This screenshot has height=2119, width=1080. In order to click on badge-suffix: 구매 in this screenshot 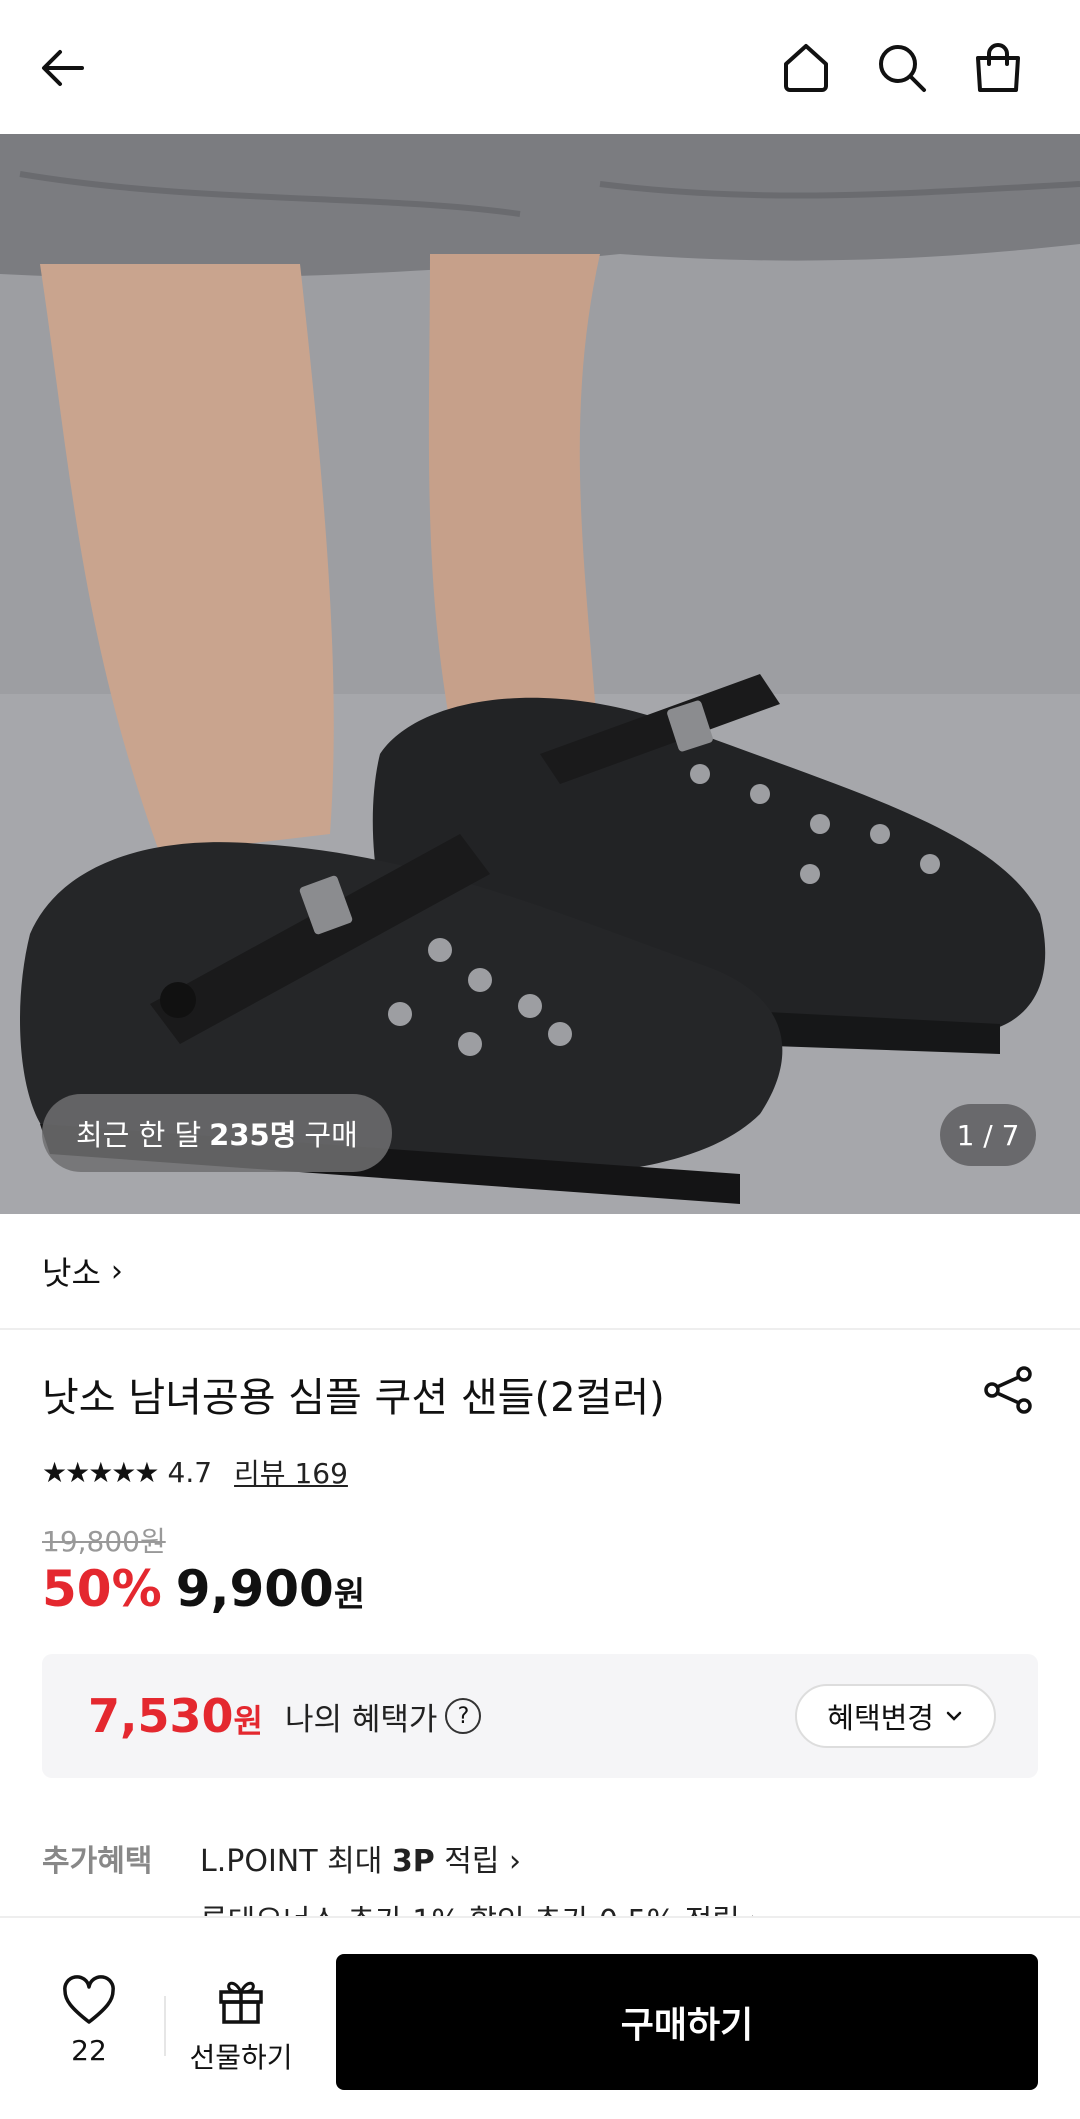, I will do `click(331, 1135)`.